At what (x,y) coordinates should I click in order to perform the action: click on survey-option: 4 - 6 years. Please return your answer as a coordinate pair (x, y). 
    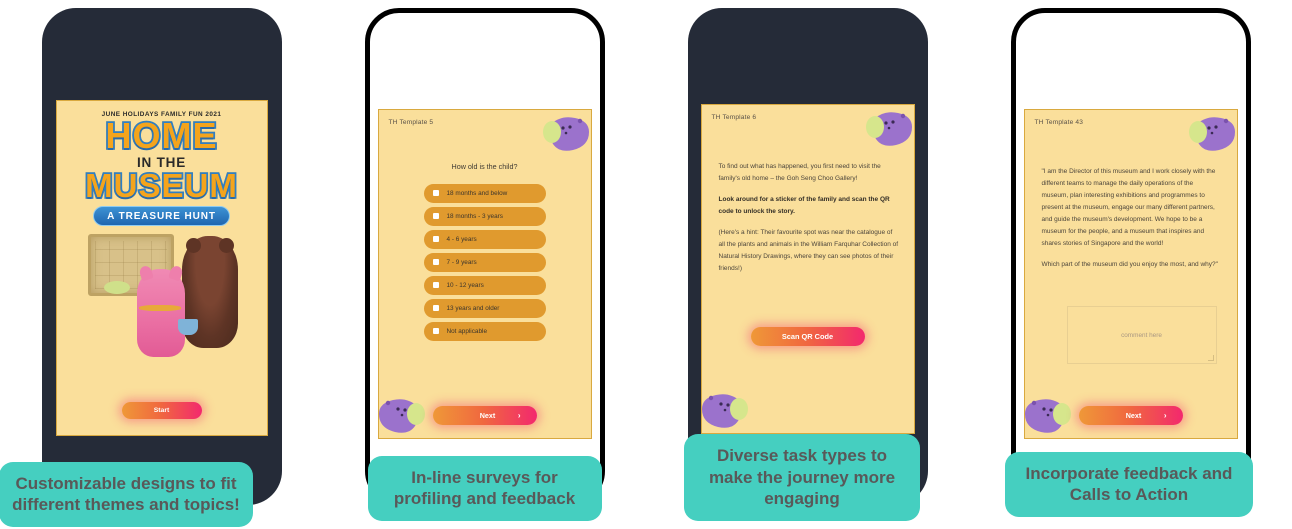
    Looking at the image, I should click on (484, 239).